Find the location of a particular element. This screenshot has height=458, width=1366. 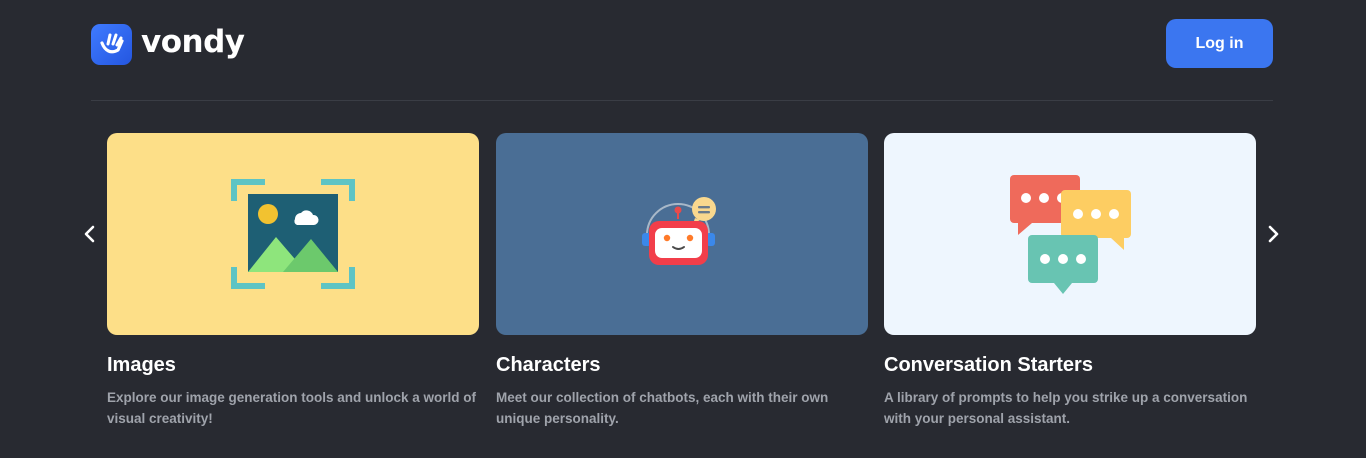

card-conversation-starters-thumbnail is located at coordinates (1070, 234).